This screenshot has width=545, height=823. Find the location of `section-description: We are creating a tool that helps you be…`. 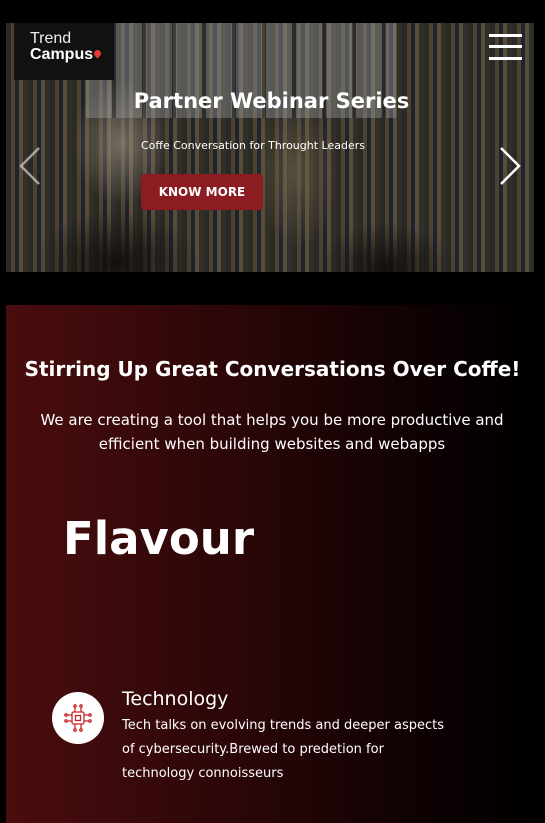

section-description: We are creating a tool that helps you be… is located at coordinates (272, 432).